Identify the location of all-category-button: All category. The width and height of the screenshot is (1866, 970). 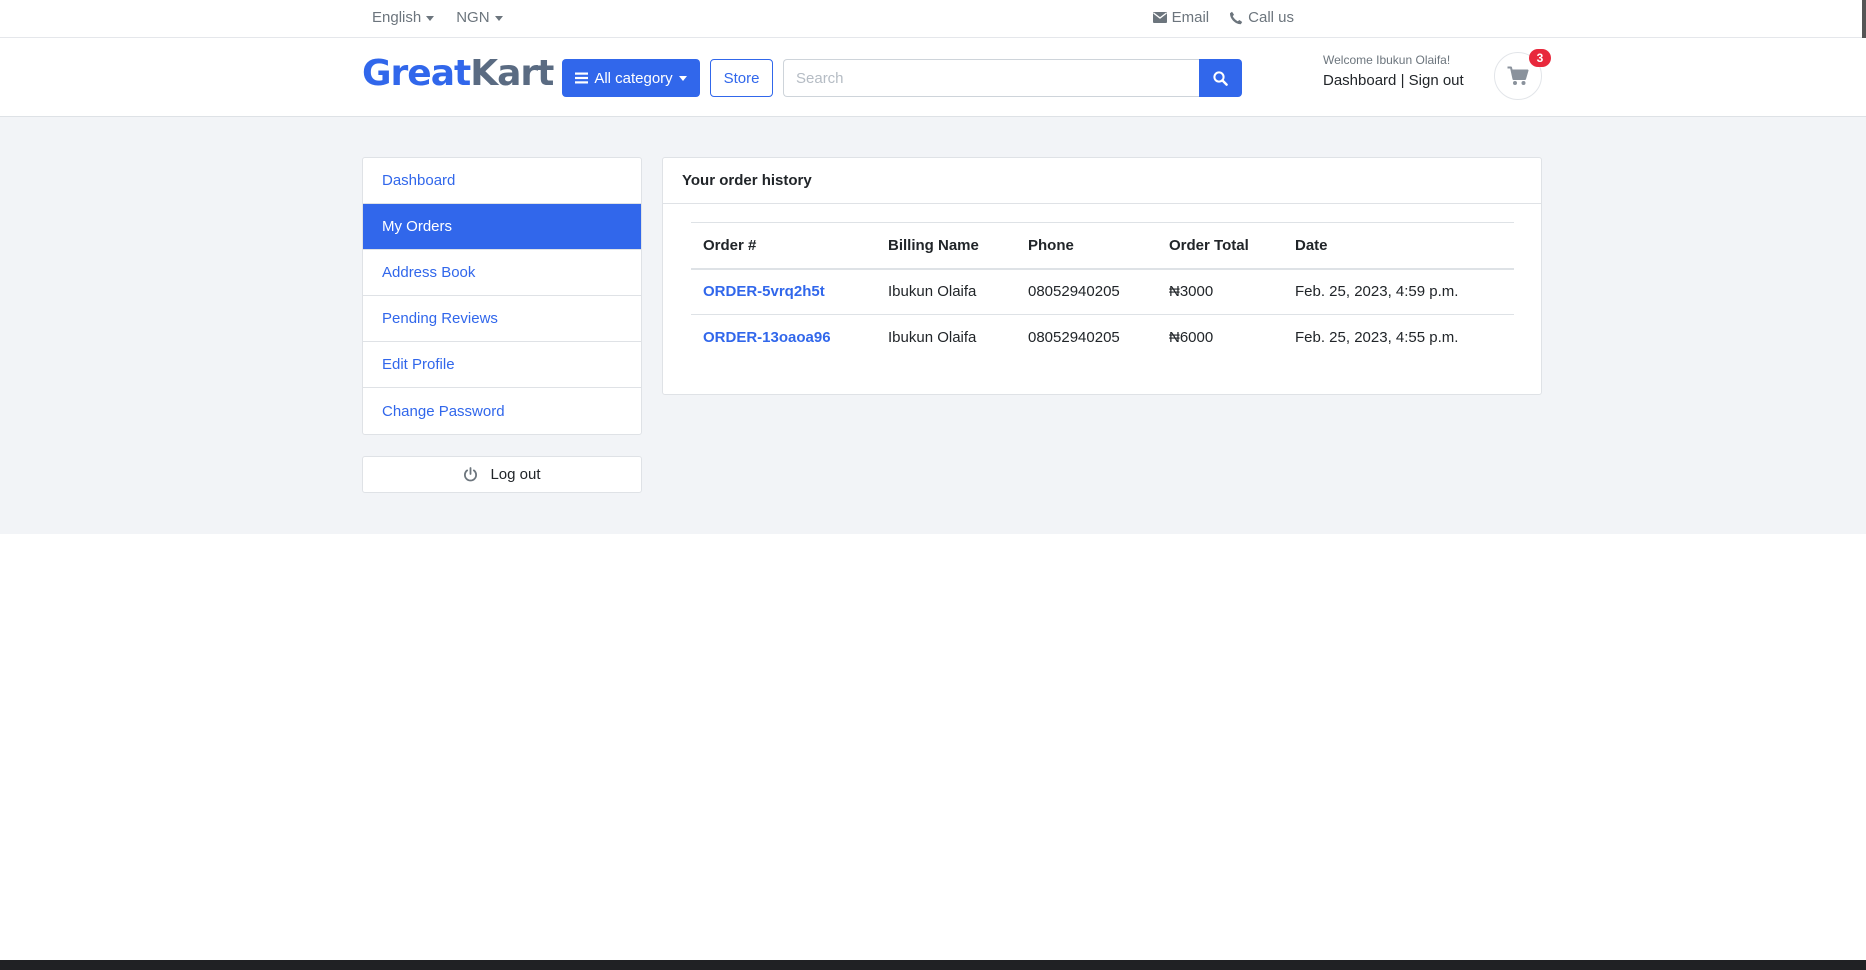
(631, 78).